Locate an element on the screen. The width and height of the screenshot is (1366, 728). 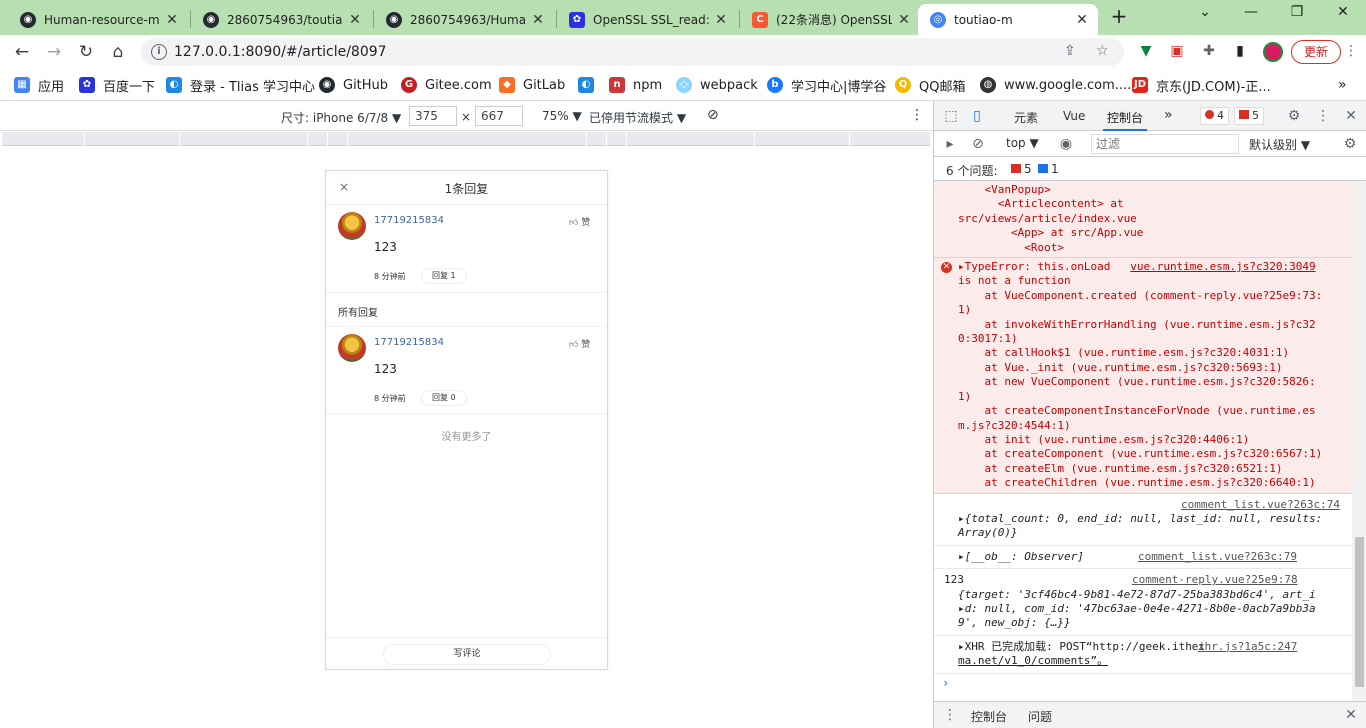
home-icon: ⌂ is located at coordinates (118, 52).